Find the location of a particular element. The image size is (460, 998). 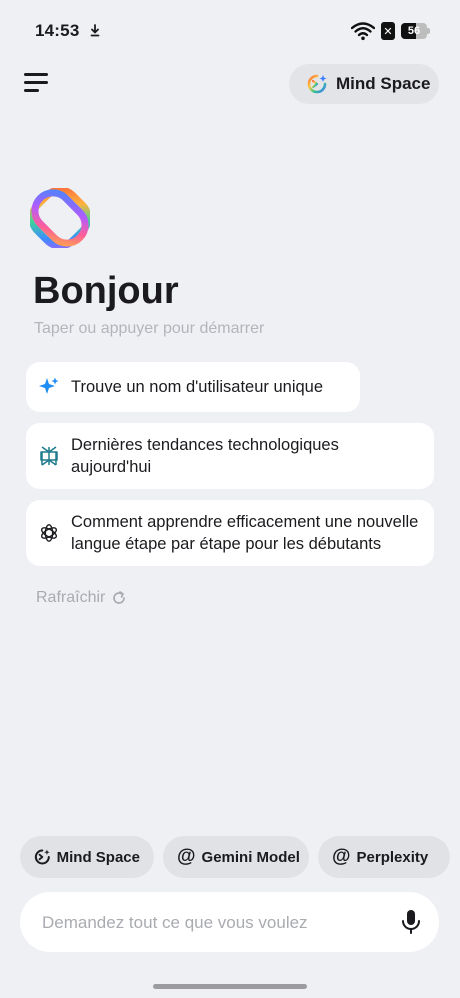

chip-perplexity: @ Perplexity is located at coordinates (384, 857).